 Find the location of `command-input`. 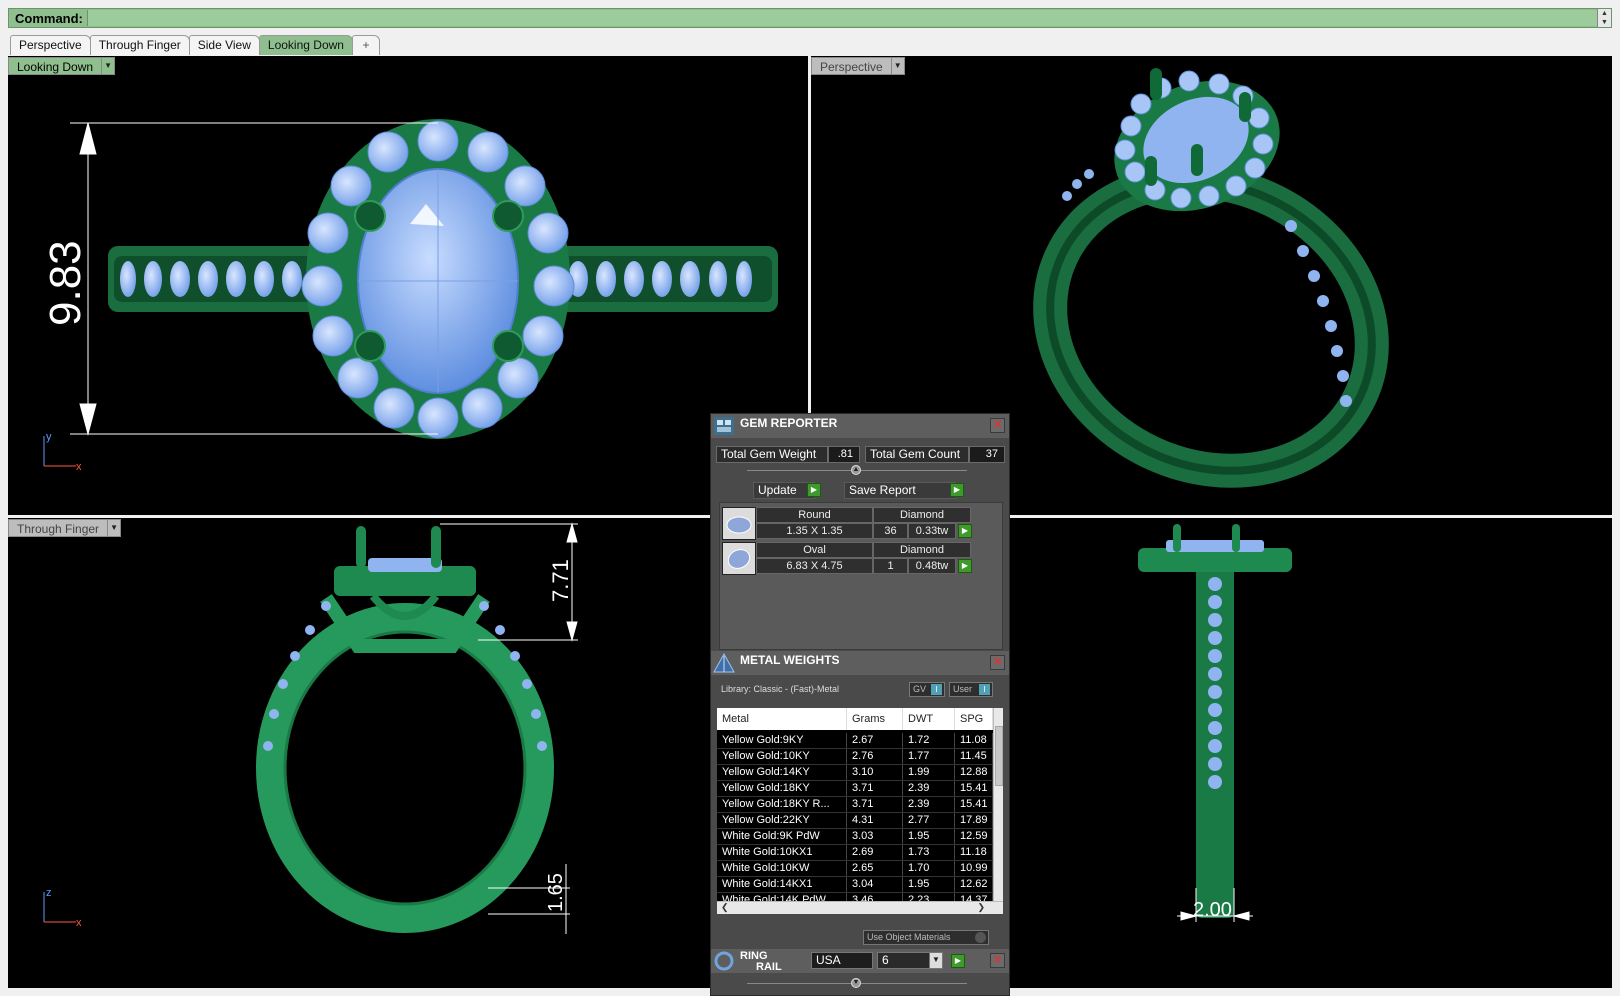

command-input is located at coordinates (841, 18).